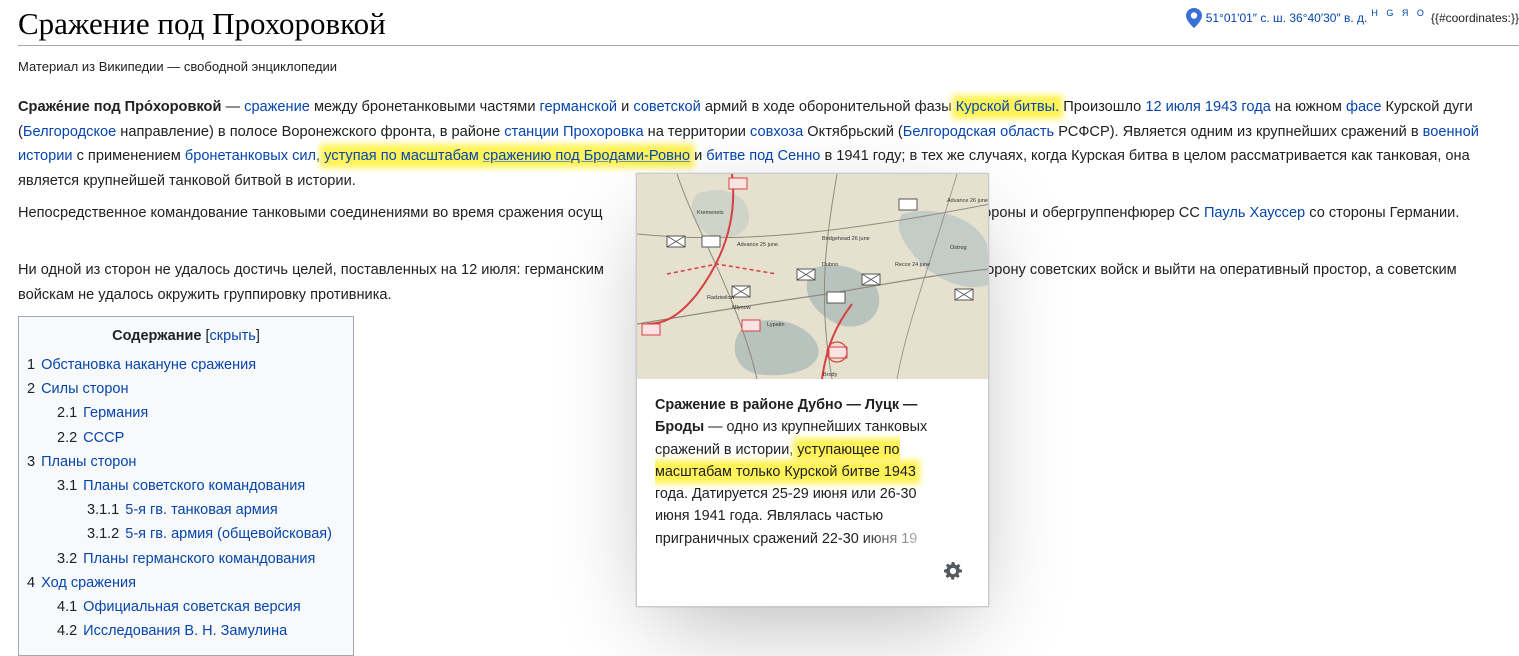 Image resolution: width=1519 pixels, height=656 pixels. Describe the element at coordinates (67, 606) in the screenshot. I see `toc-item-number: 4.1` at that location.